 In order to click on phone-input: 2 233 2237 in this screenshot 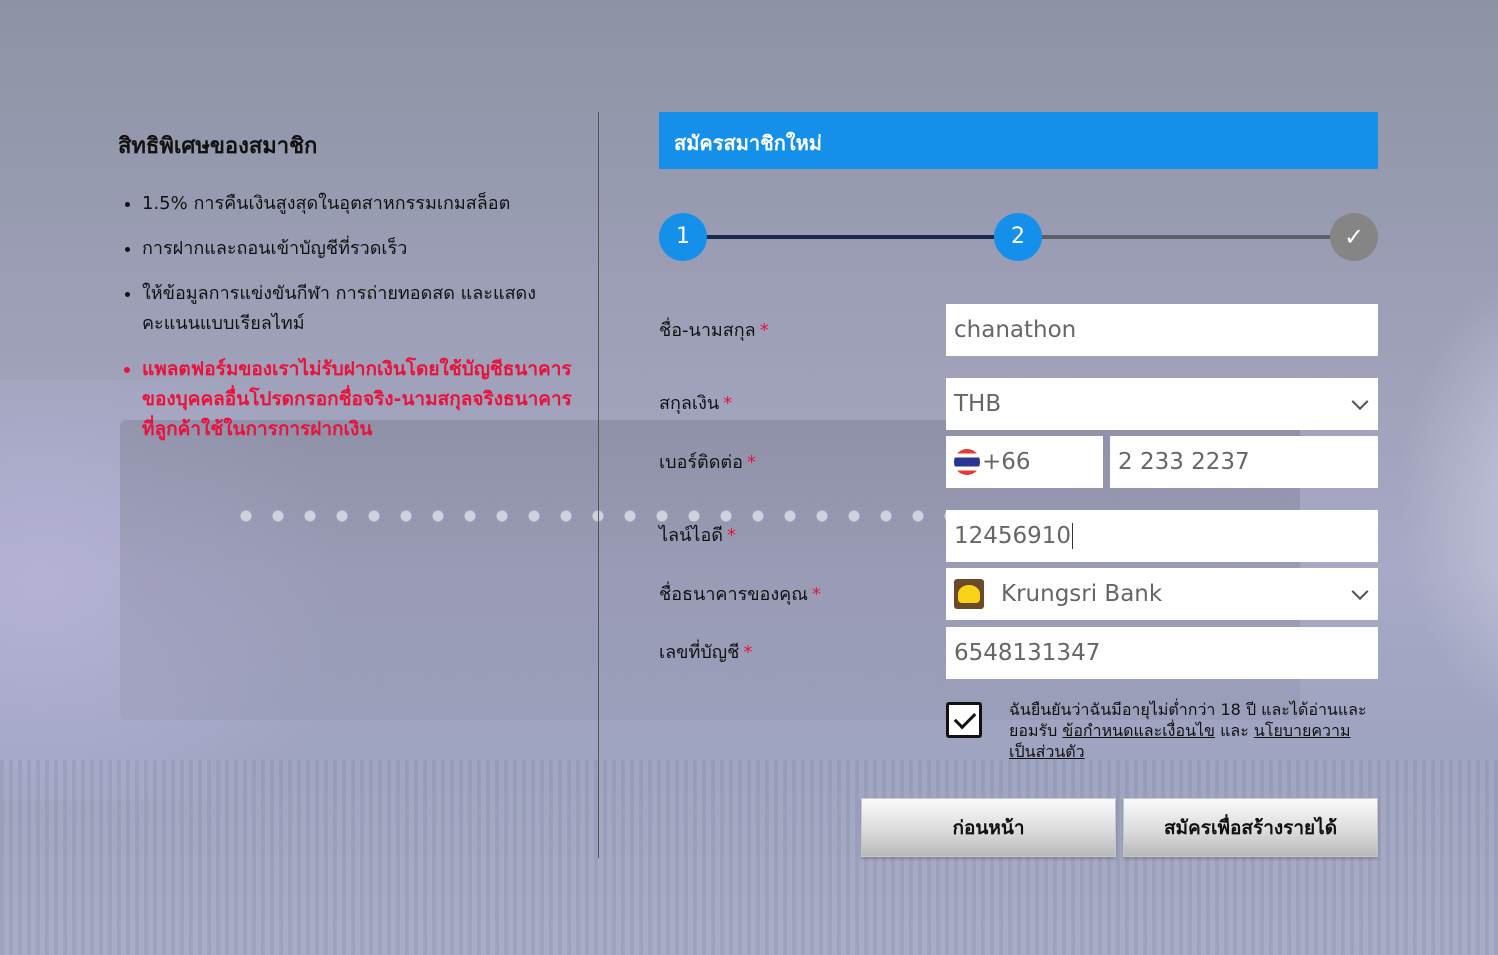, I will do `click(1244, 462)`.